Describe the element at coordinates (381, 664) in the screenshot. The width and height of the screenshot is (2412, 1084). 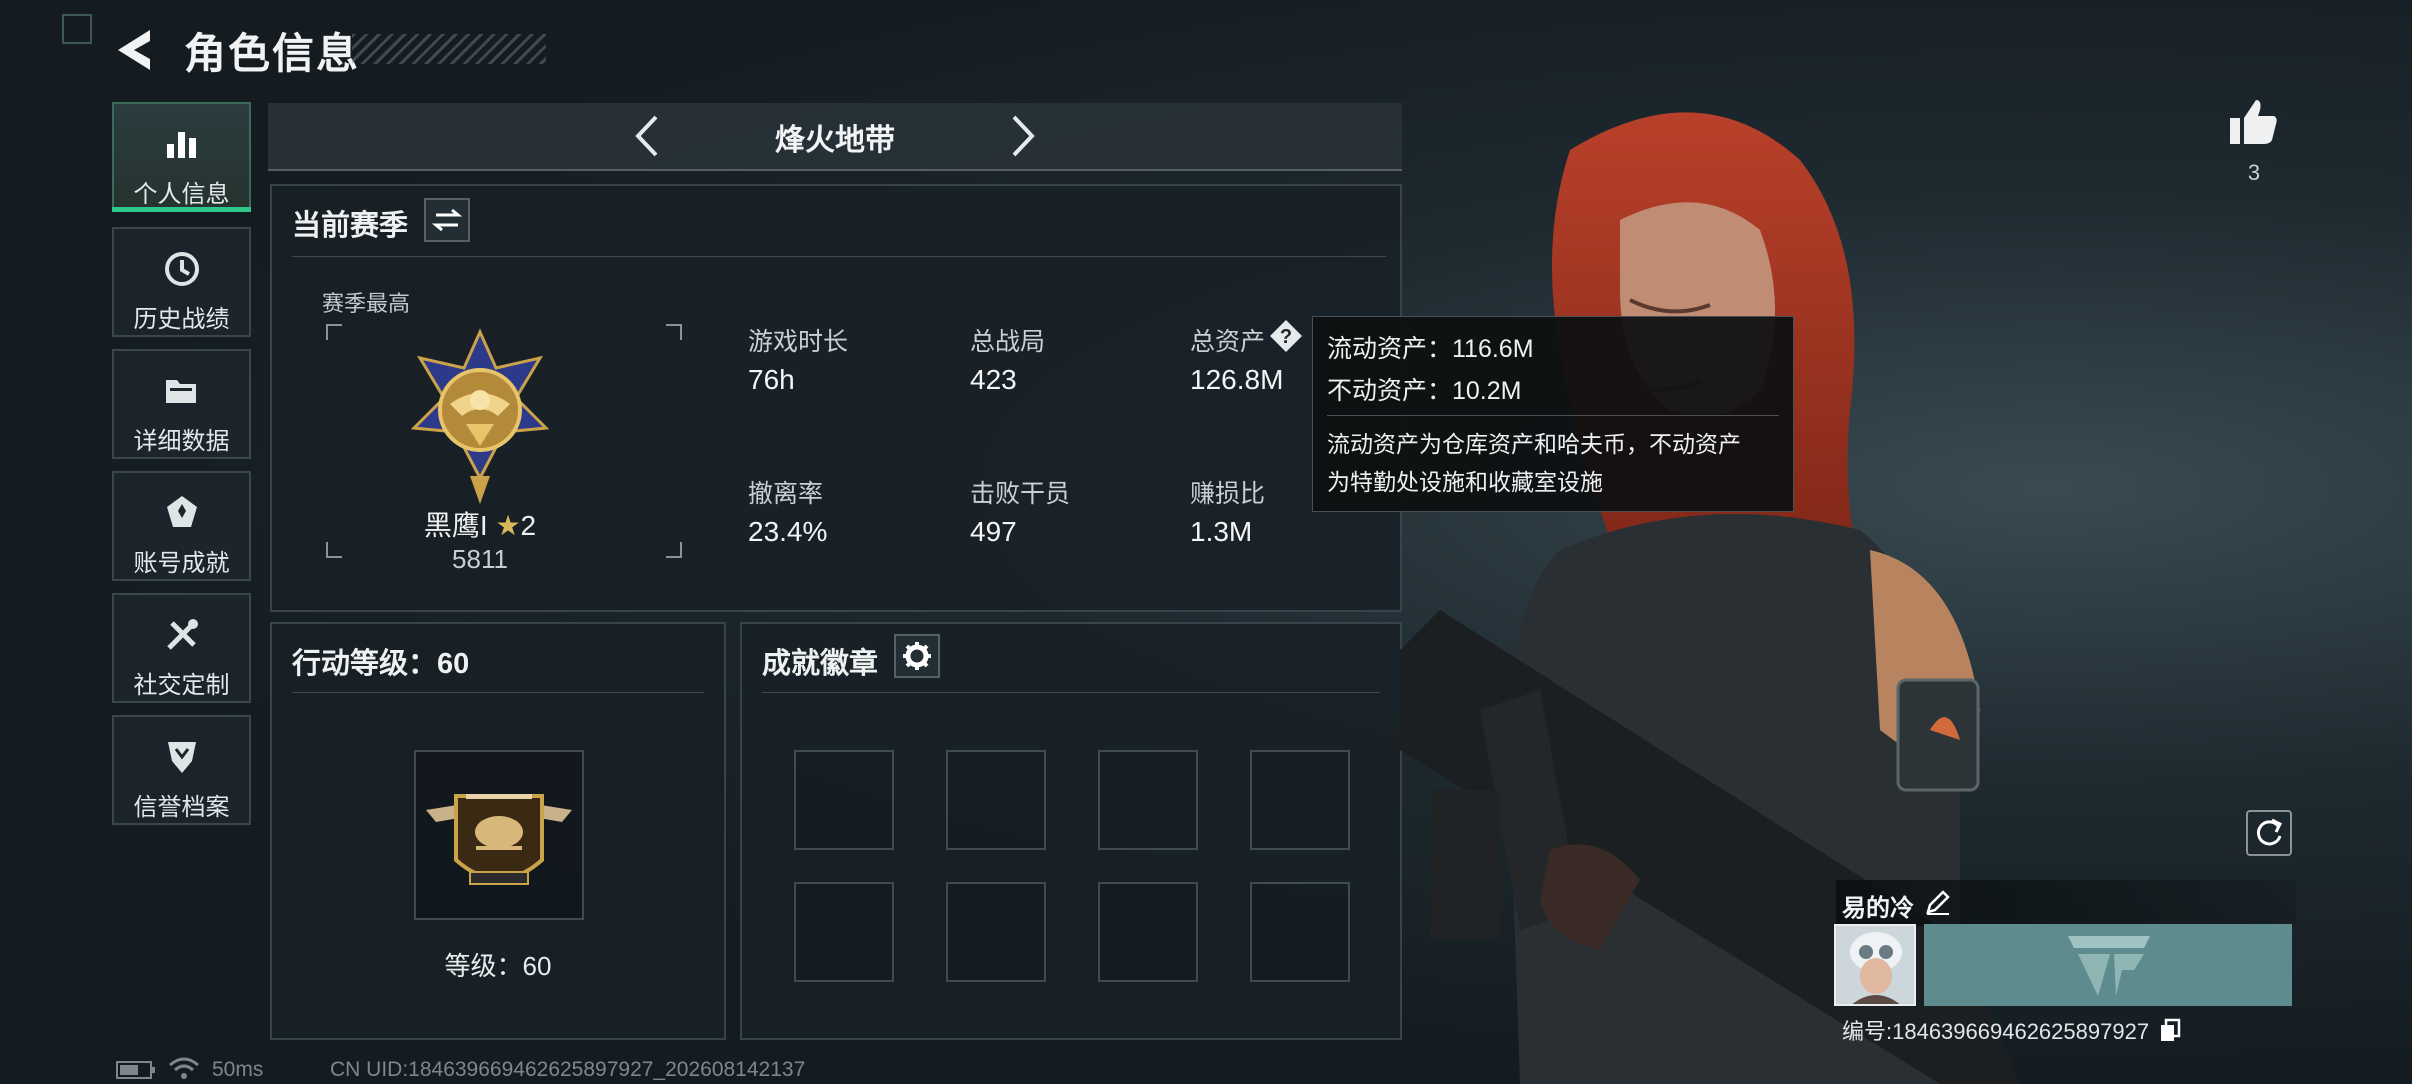
I see `action-level-title: 行动等级：60` at that location.